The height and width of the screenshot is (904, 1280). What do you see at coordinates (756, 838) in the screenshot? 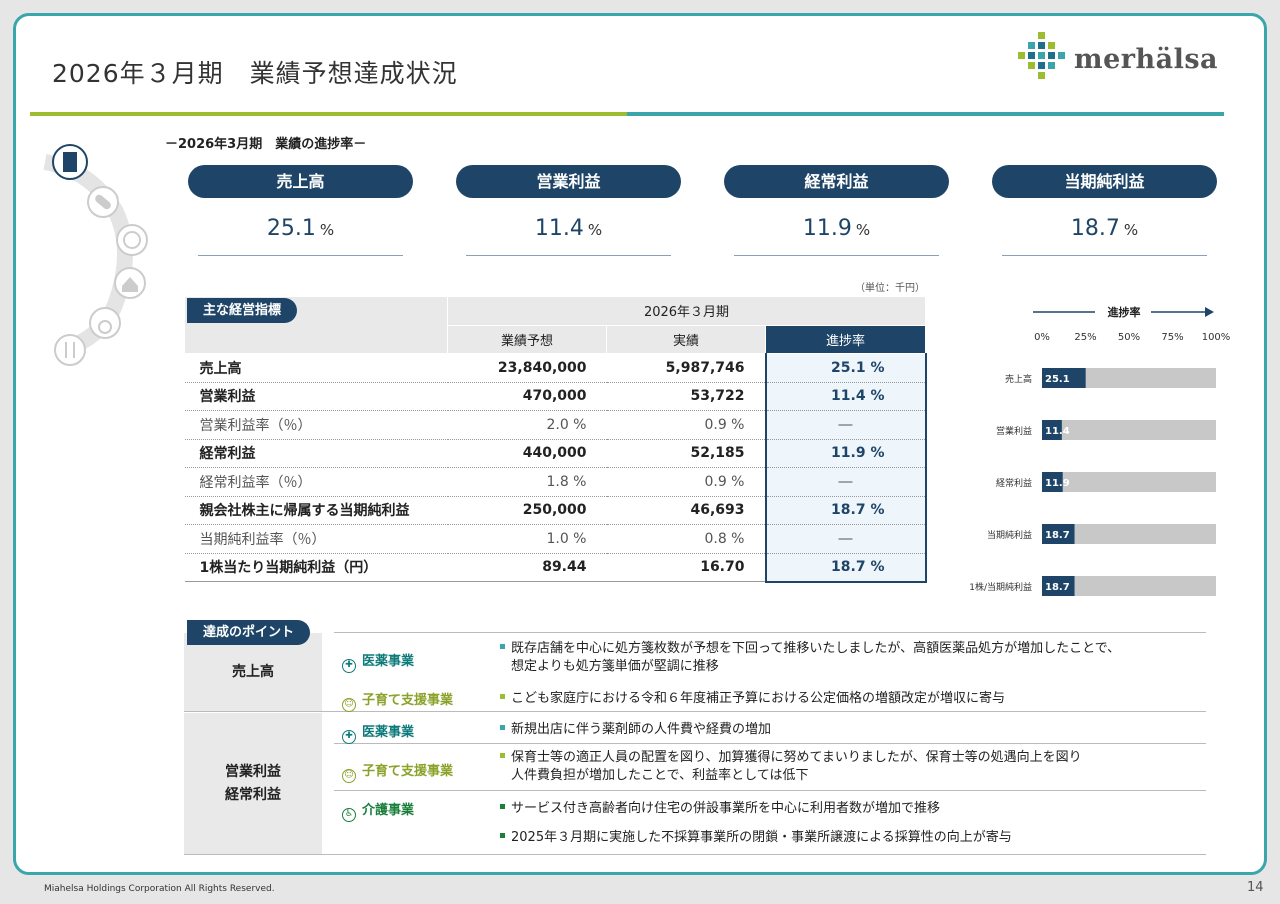
I see `bullet-profit-care-2: 2025年３月期に実施した不採算事業所の閉鎖・事業所譲渡による採算性の向上が寄与` at bounding box center [756, 838].